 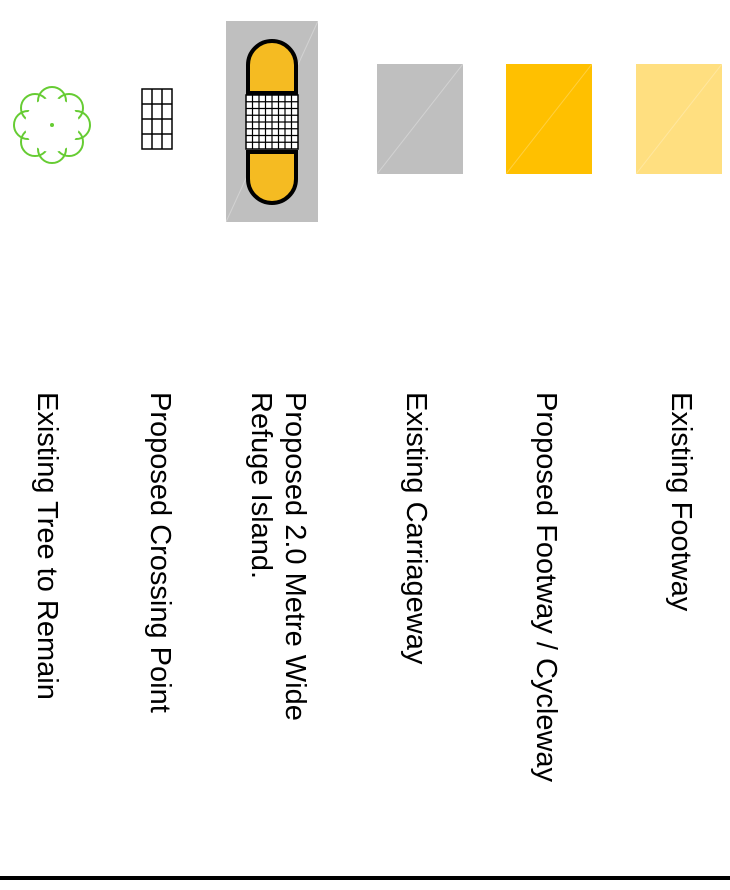 I want to click on existing-carriageway-label: Existing Carriageway, so click(x=416, y=528).